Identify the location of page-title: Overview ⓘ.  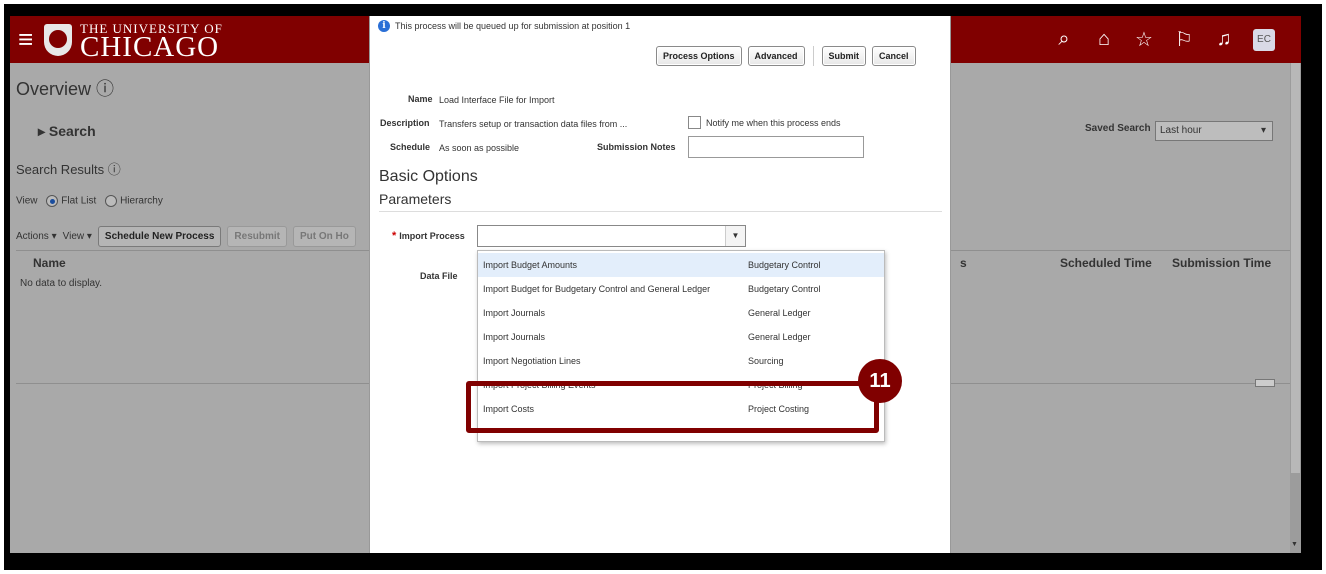
(65, 89).